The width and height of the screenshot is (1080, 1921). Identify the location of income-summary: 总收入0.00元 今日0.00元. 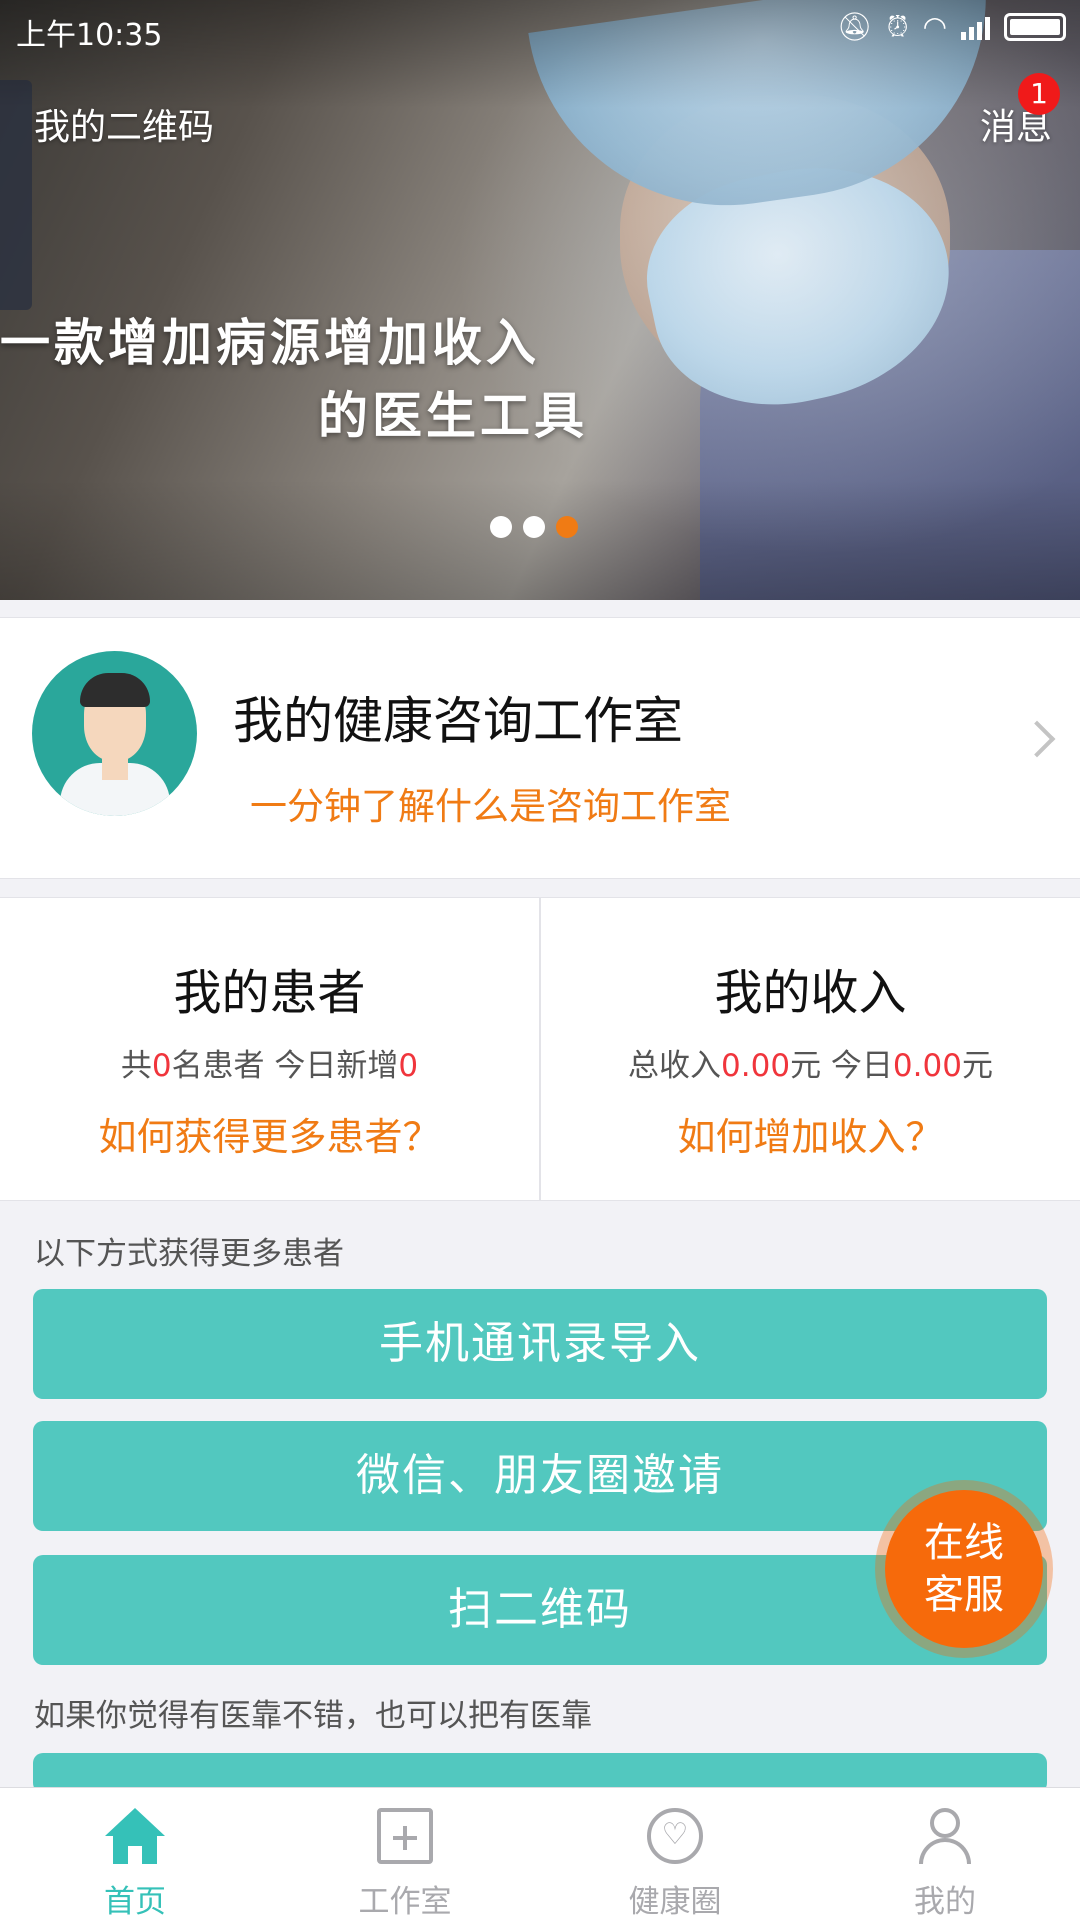
(810, 1062).